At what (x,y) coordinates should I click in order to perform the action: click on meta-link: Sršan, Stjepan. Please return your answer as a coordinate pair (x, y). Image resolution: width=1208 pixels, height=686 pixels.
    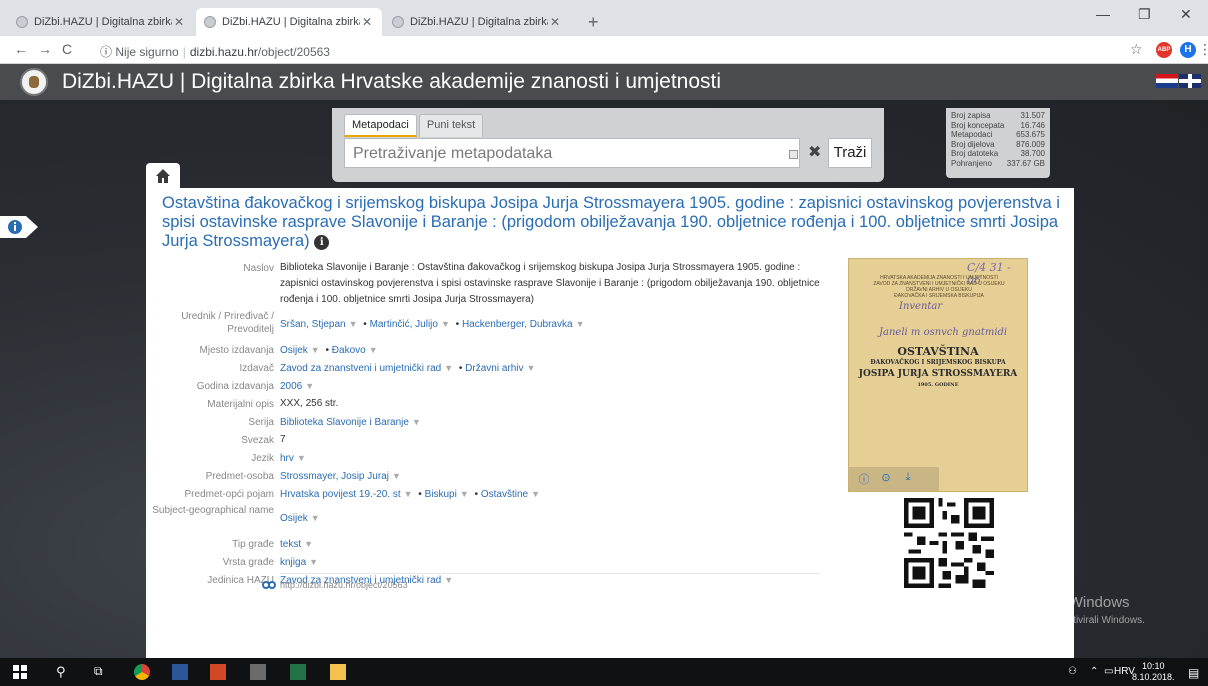
    Looking at the image, I should click on (313, 324).